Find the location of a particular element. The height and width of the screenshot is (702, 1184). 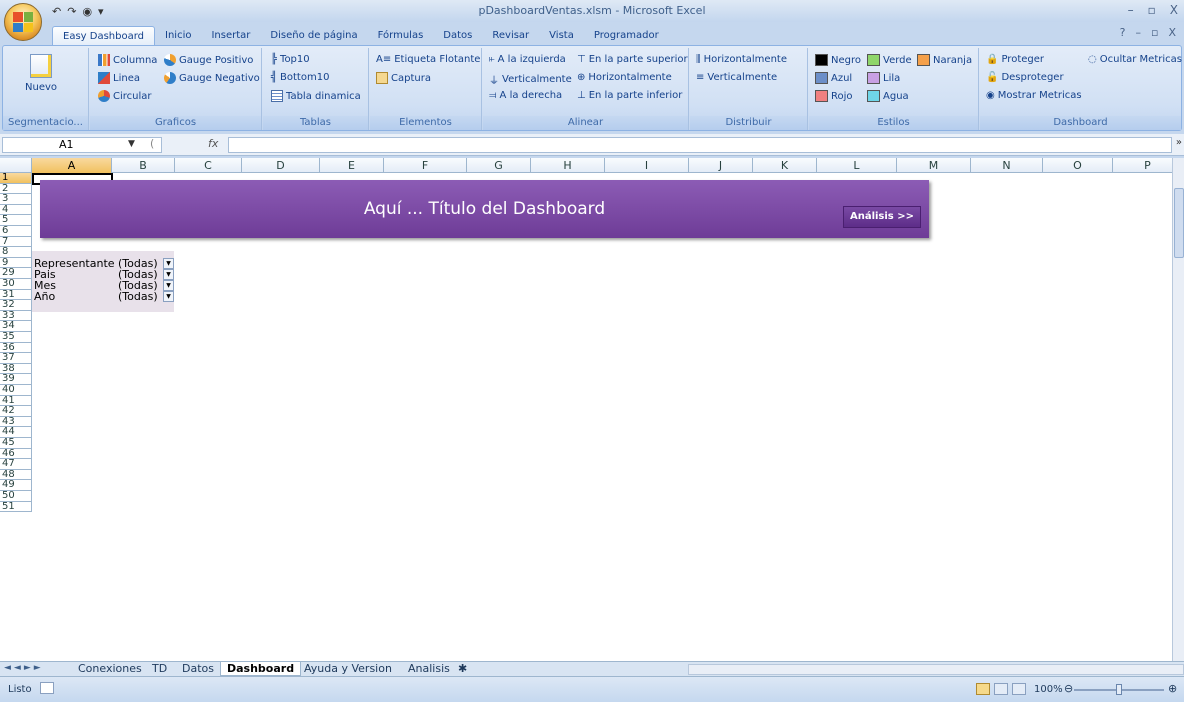

analisis-button: Análisis >> is located at coordinates (882, 217).